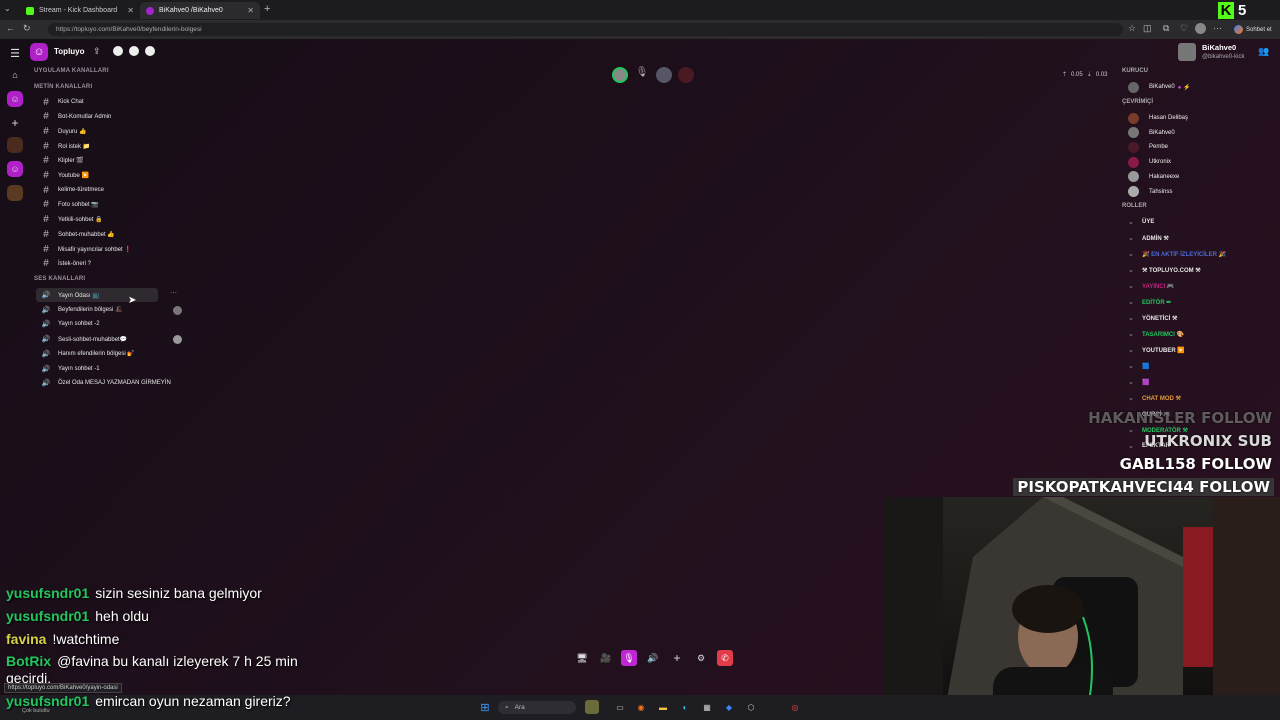 Image resolution: width=1280 pixels, height=720 pixels. I want to click on text-channel: # İstek-öneri ?, so click(63, 264).